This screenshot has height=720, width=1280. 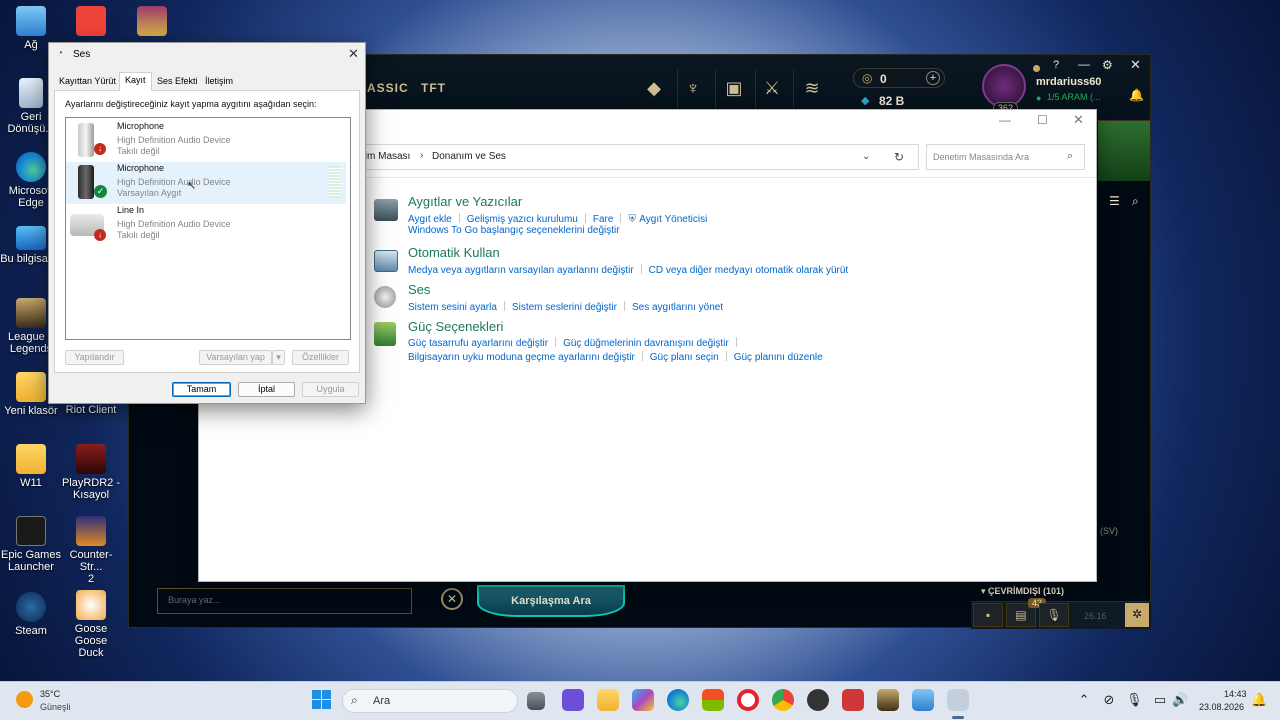 What do you see at coordinates (1084, 700) in the screenshot?
I see `show-hidden-icons: ⌃` at bounding box center [1084, 700].